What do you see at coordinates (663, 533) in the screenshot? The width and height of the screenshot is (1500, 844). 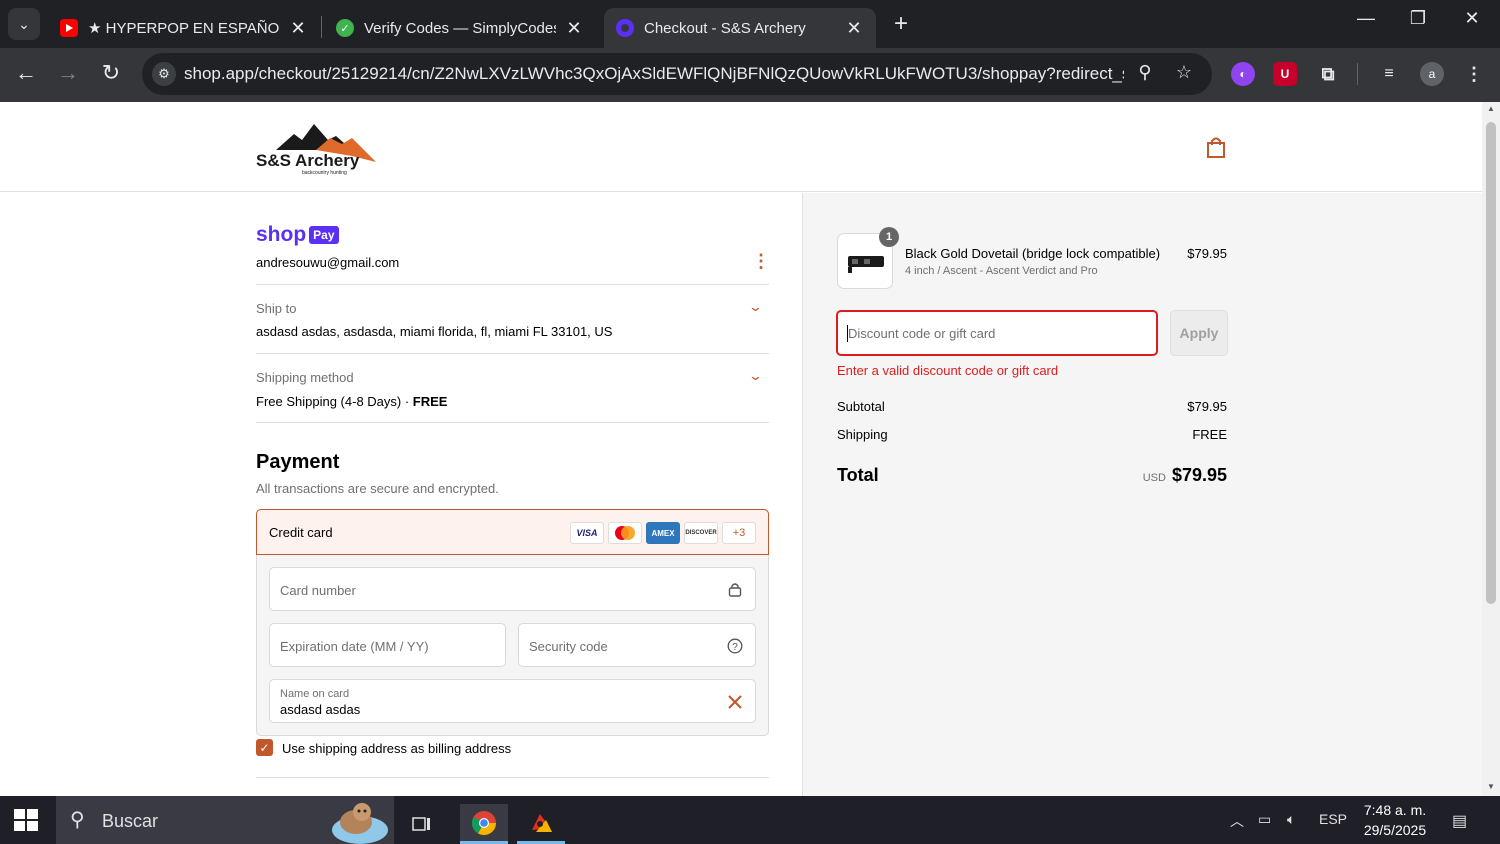 I see `amex-icon: AMEX` at bounding box center [663, 533].